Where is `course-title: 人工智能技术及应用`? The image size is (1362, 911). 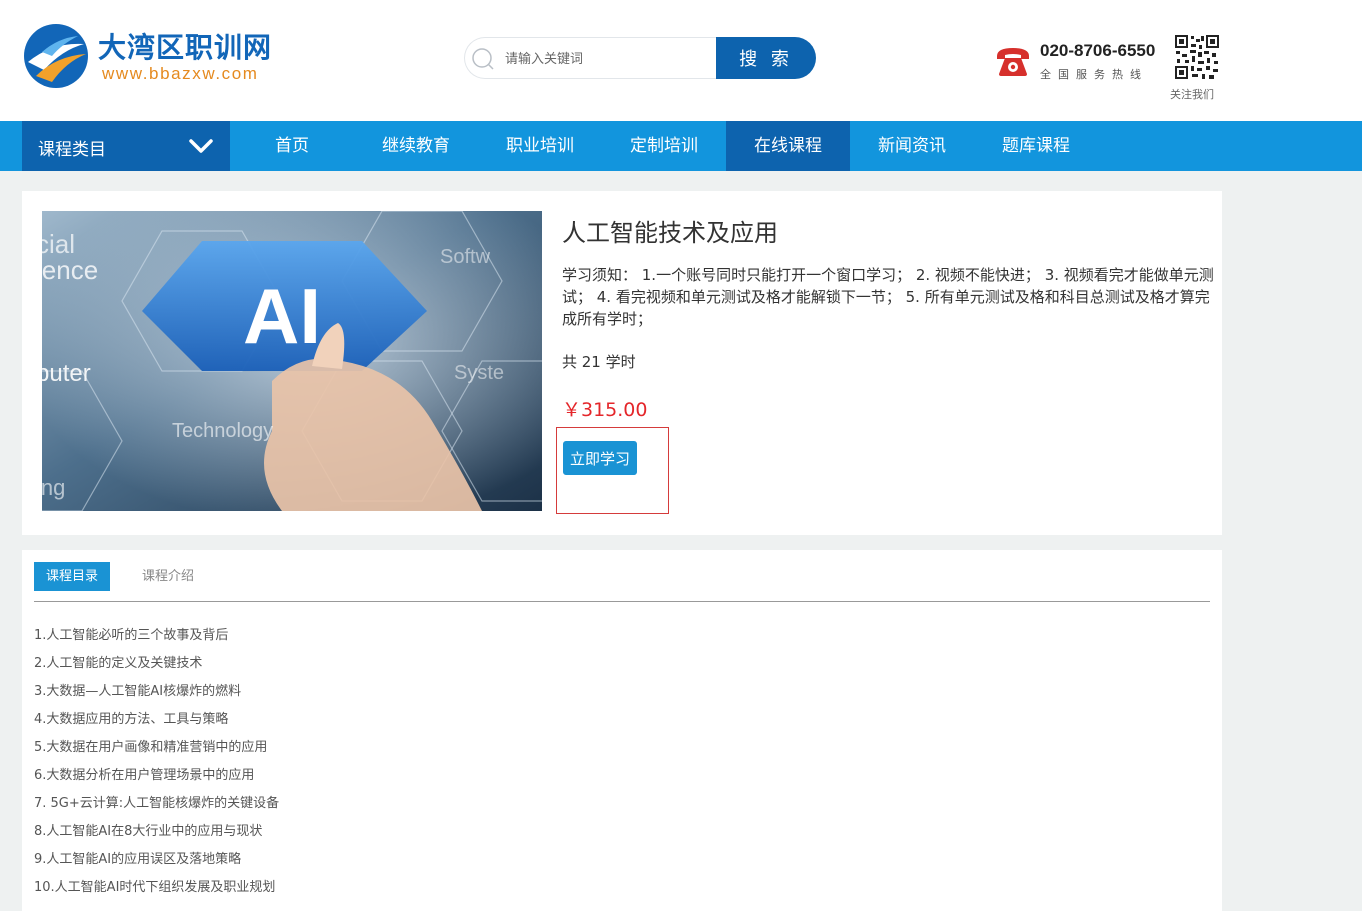 course-title: 人工智能技术及应用 is located at coordinates (670, 233).